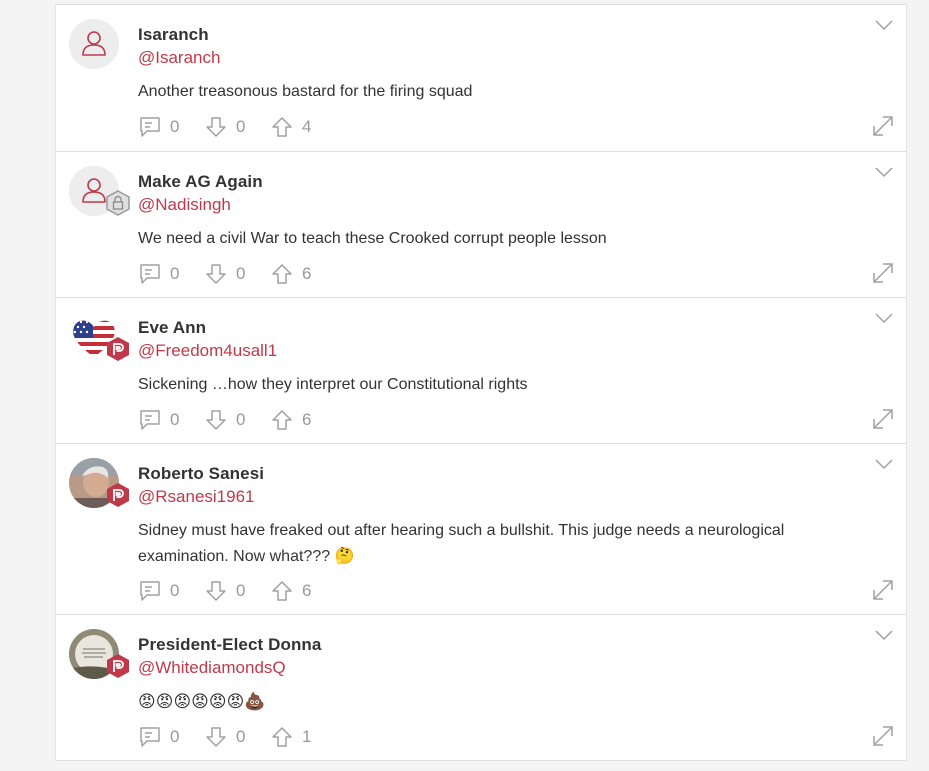  Describe the element at coordinates (202, 701) in the screenshot. I see `post-text: 😡😡😡😡😡😡💩` at that location.